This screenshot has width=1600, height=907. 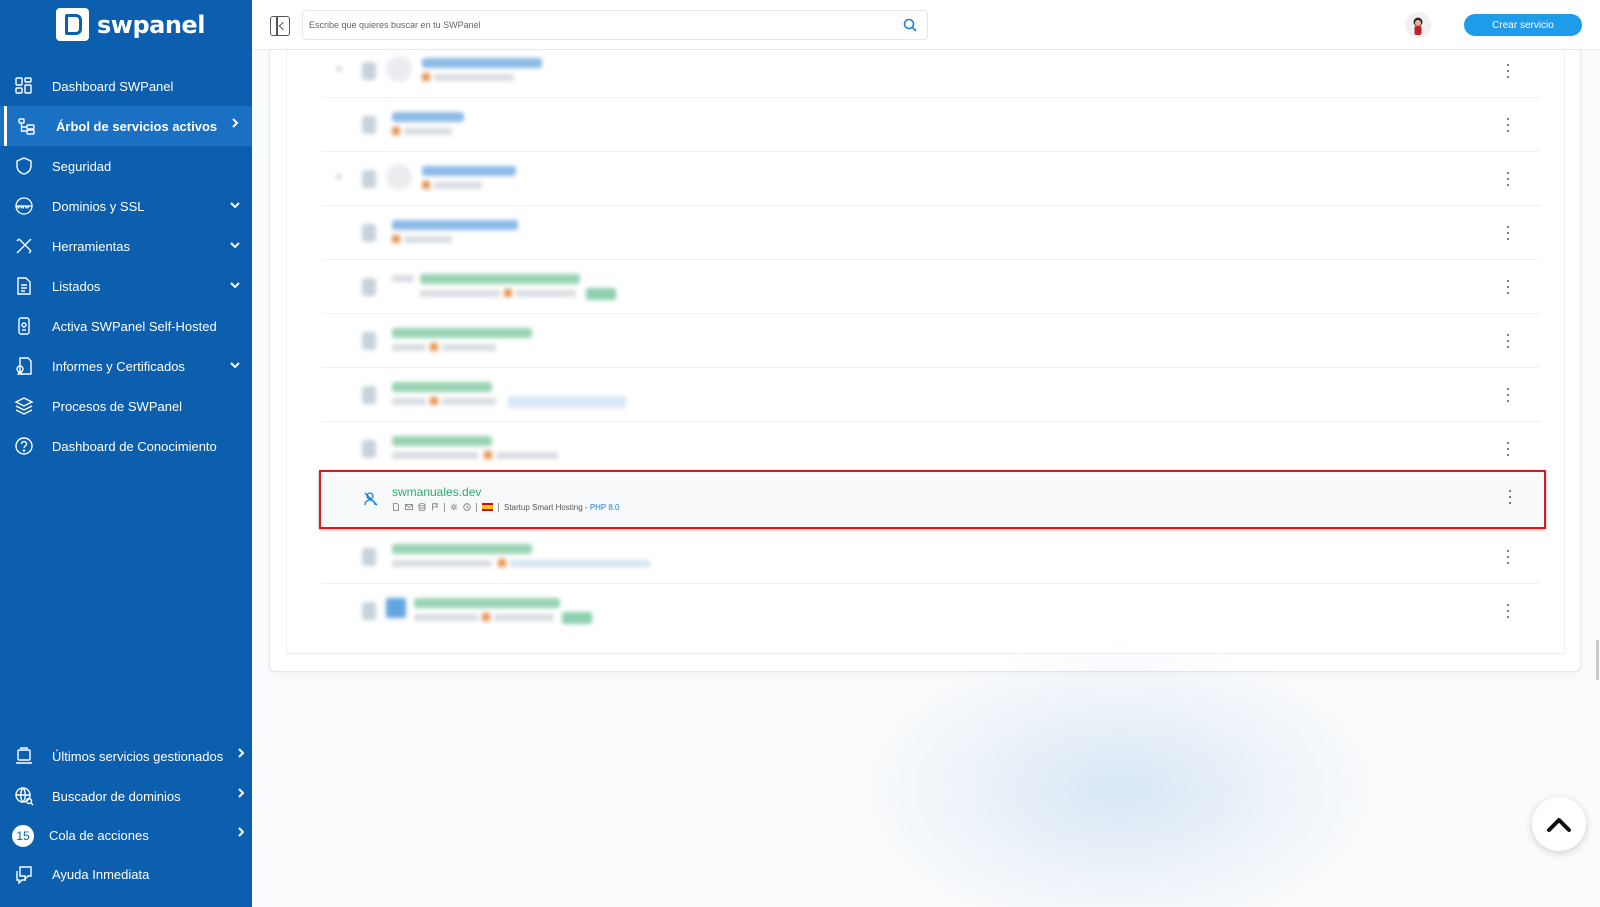 I want to click on sidebar-item-label: Buscador de dominios, so click(x=116, y=796).